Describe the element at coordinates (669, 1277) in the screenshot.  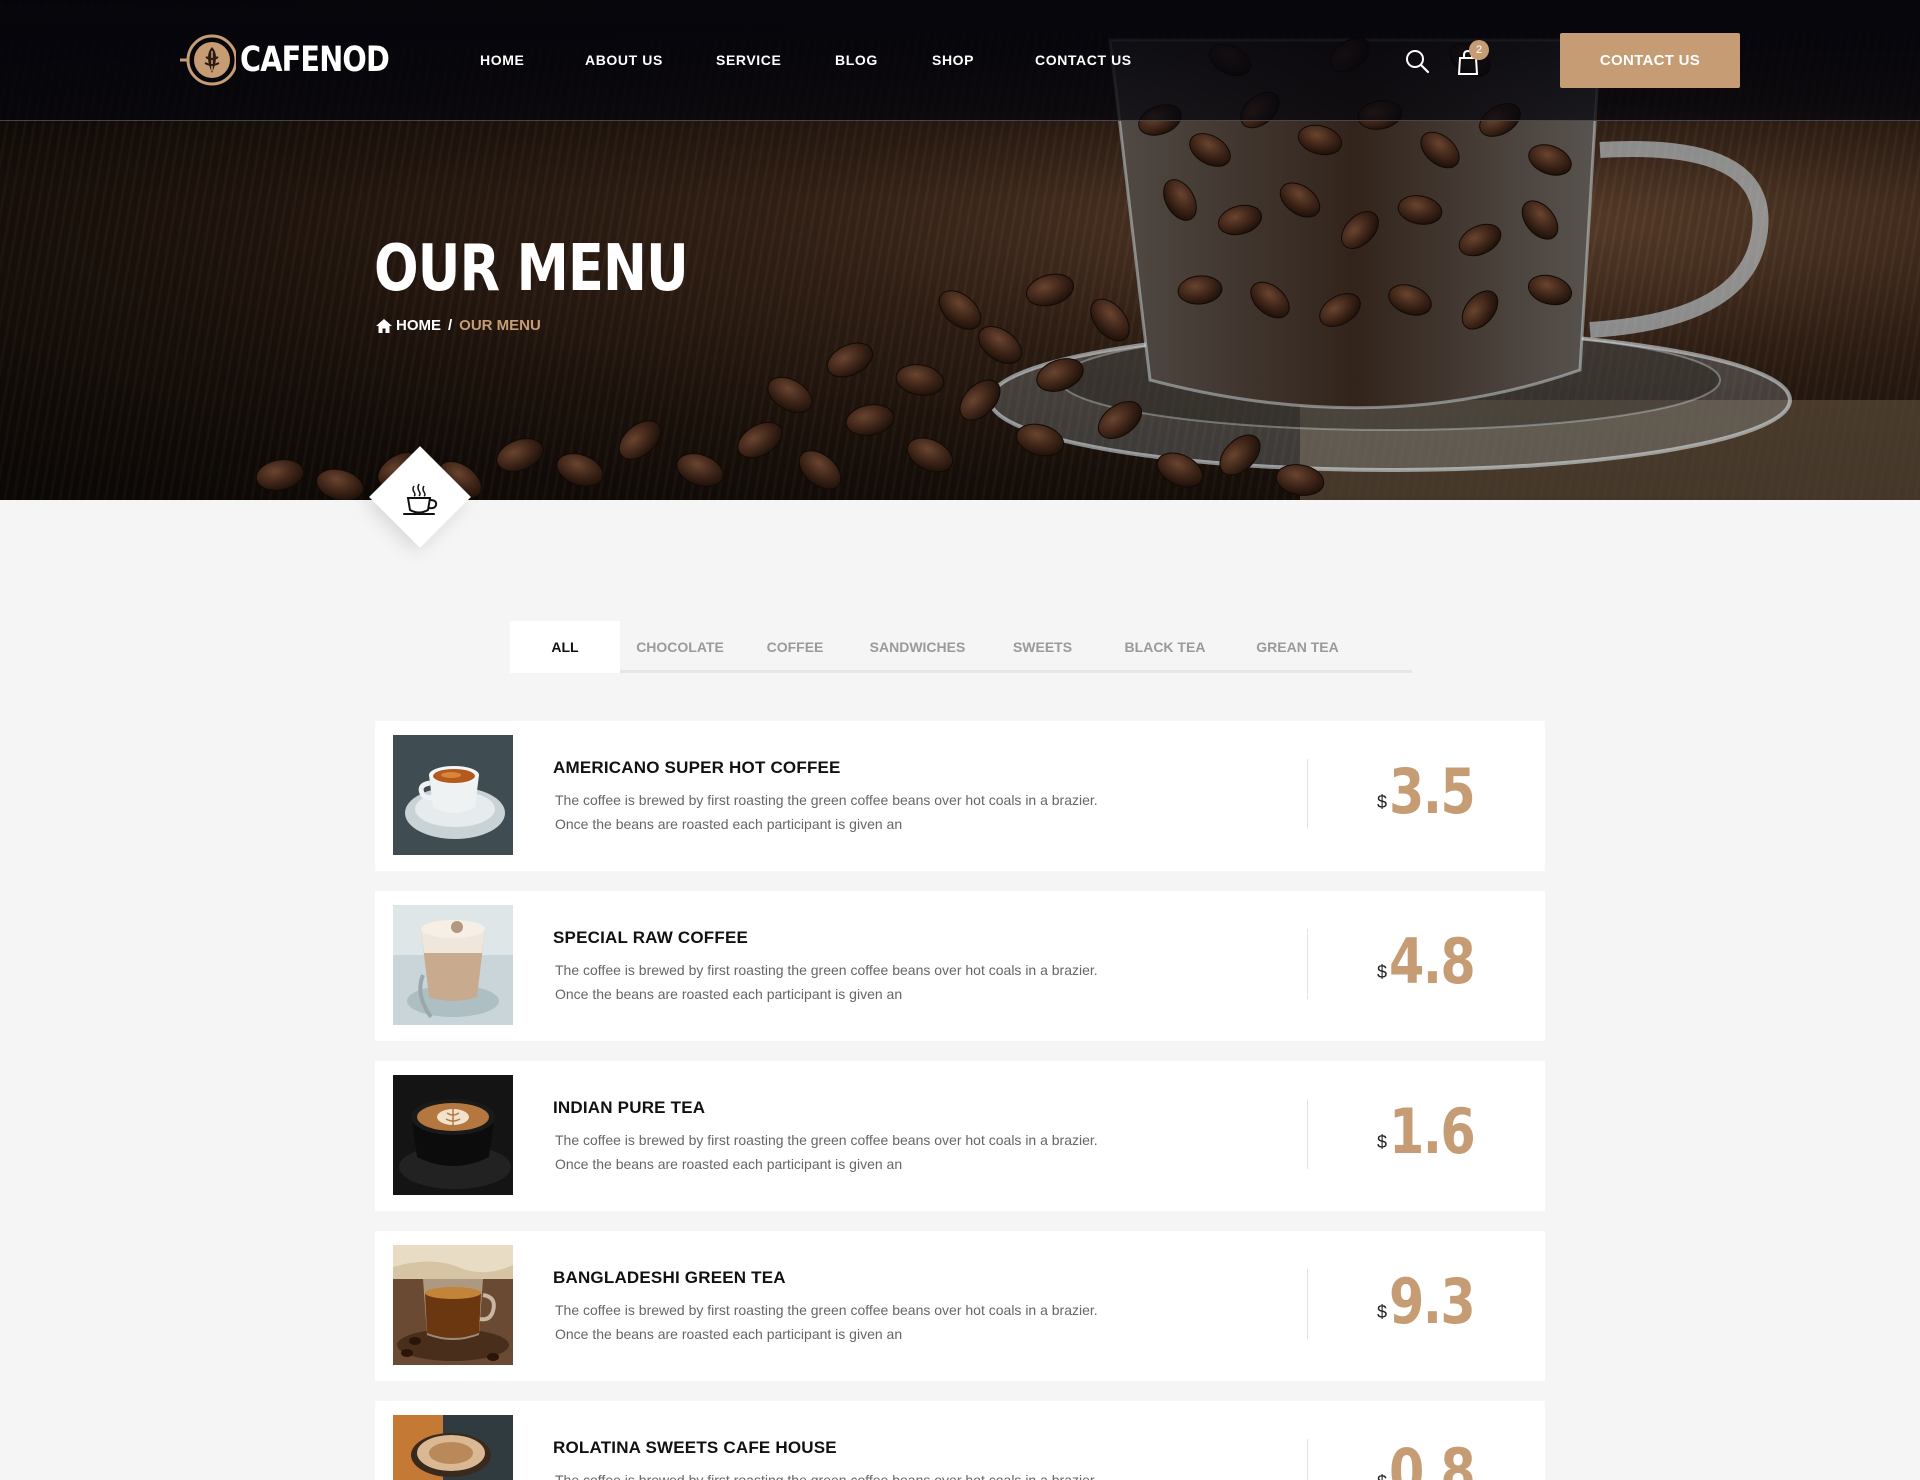
I see `menu-item-title: BANGLADESHI GREEN TEA` at that location.